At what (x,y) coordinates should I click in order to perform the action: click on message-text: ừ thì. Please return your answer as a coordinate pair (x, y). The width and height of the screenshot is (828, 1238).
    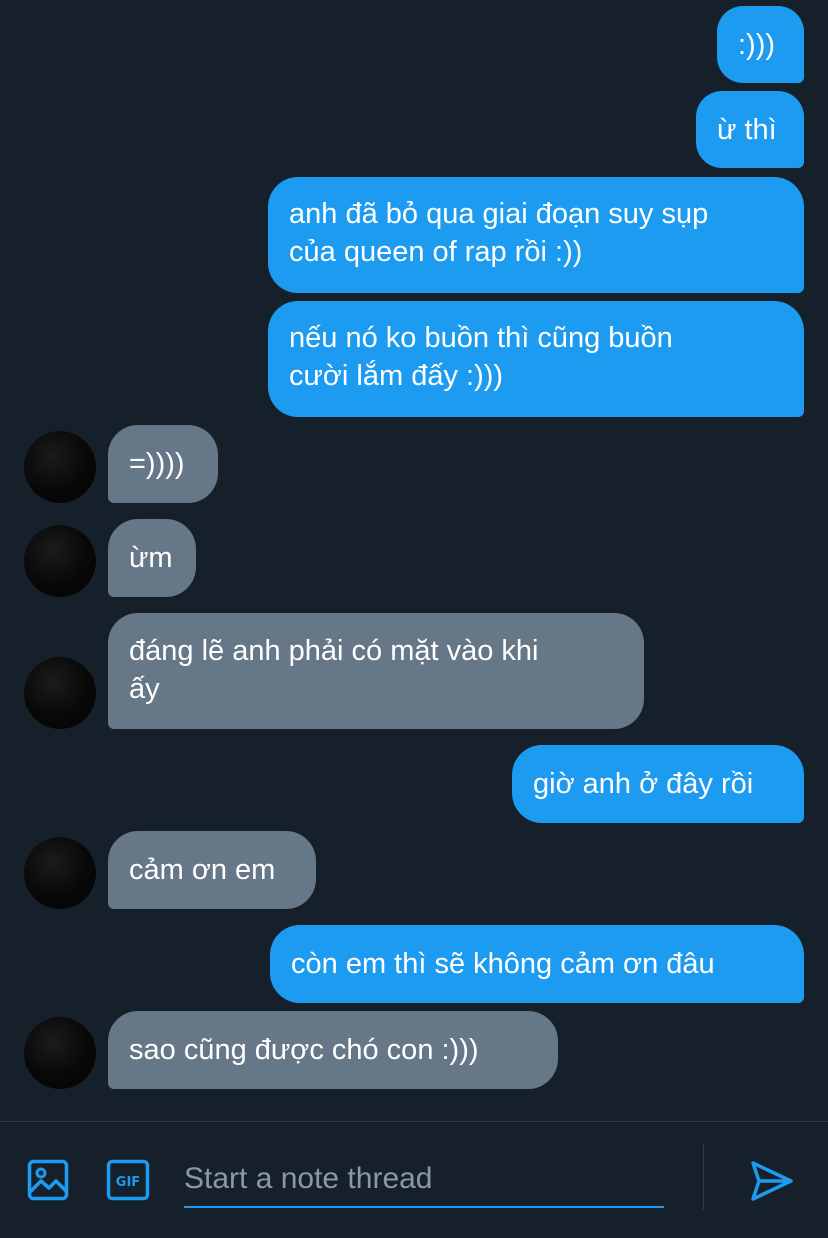
    Looking at the image, I should click on (747, 129).